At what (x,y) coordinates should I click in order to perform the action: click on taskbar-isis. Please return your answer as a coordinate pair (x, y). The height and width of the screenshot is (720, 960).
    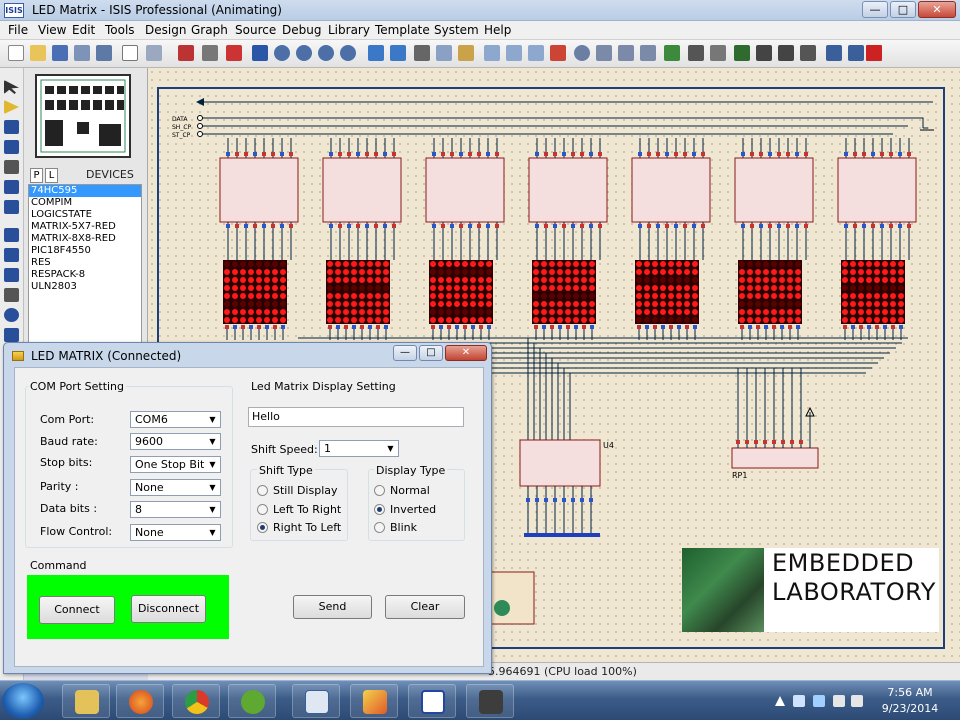
    Looking at the image, I should click on (432, 701).